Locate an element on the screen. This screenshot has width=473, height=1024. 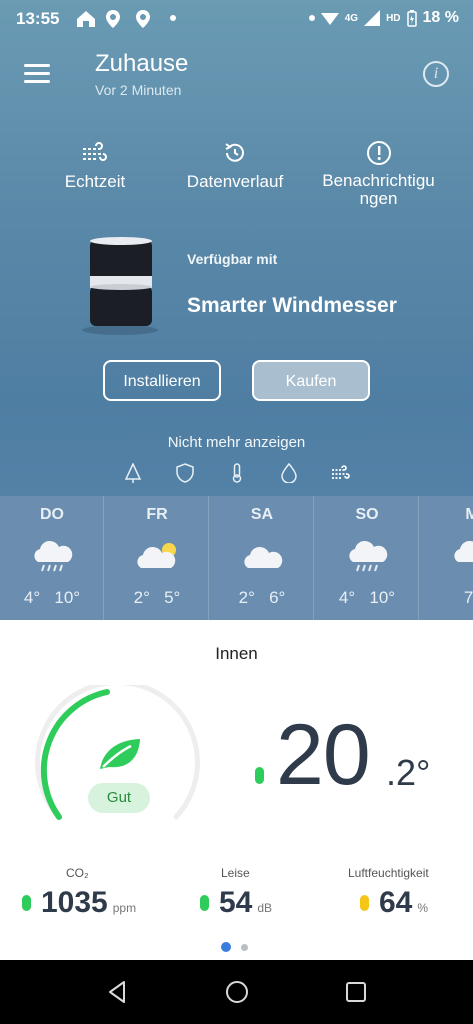
last-updated: Vor 2 Minuten is located at coordinates (138, 90).